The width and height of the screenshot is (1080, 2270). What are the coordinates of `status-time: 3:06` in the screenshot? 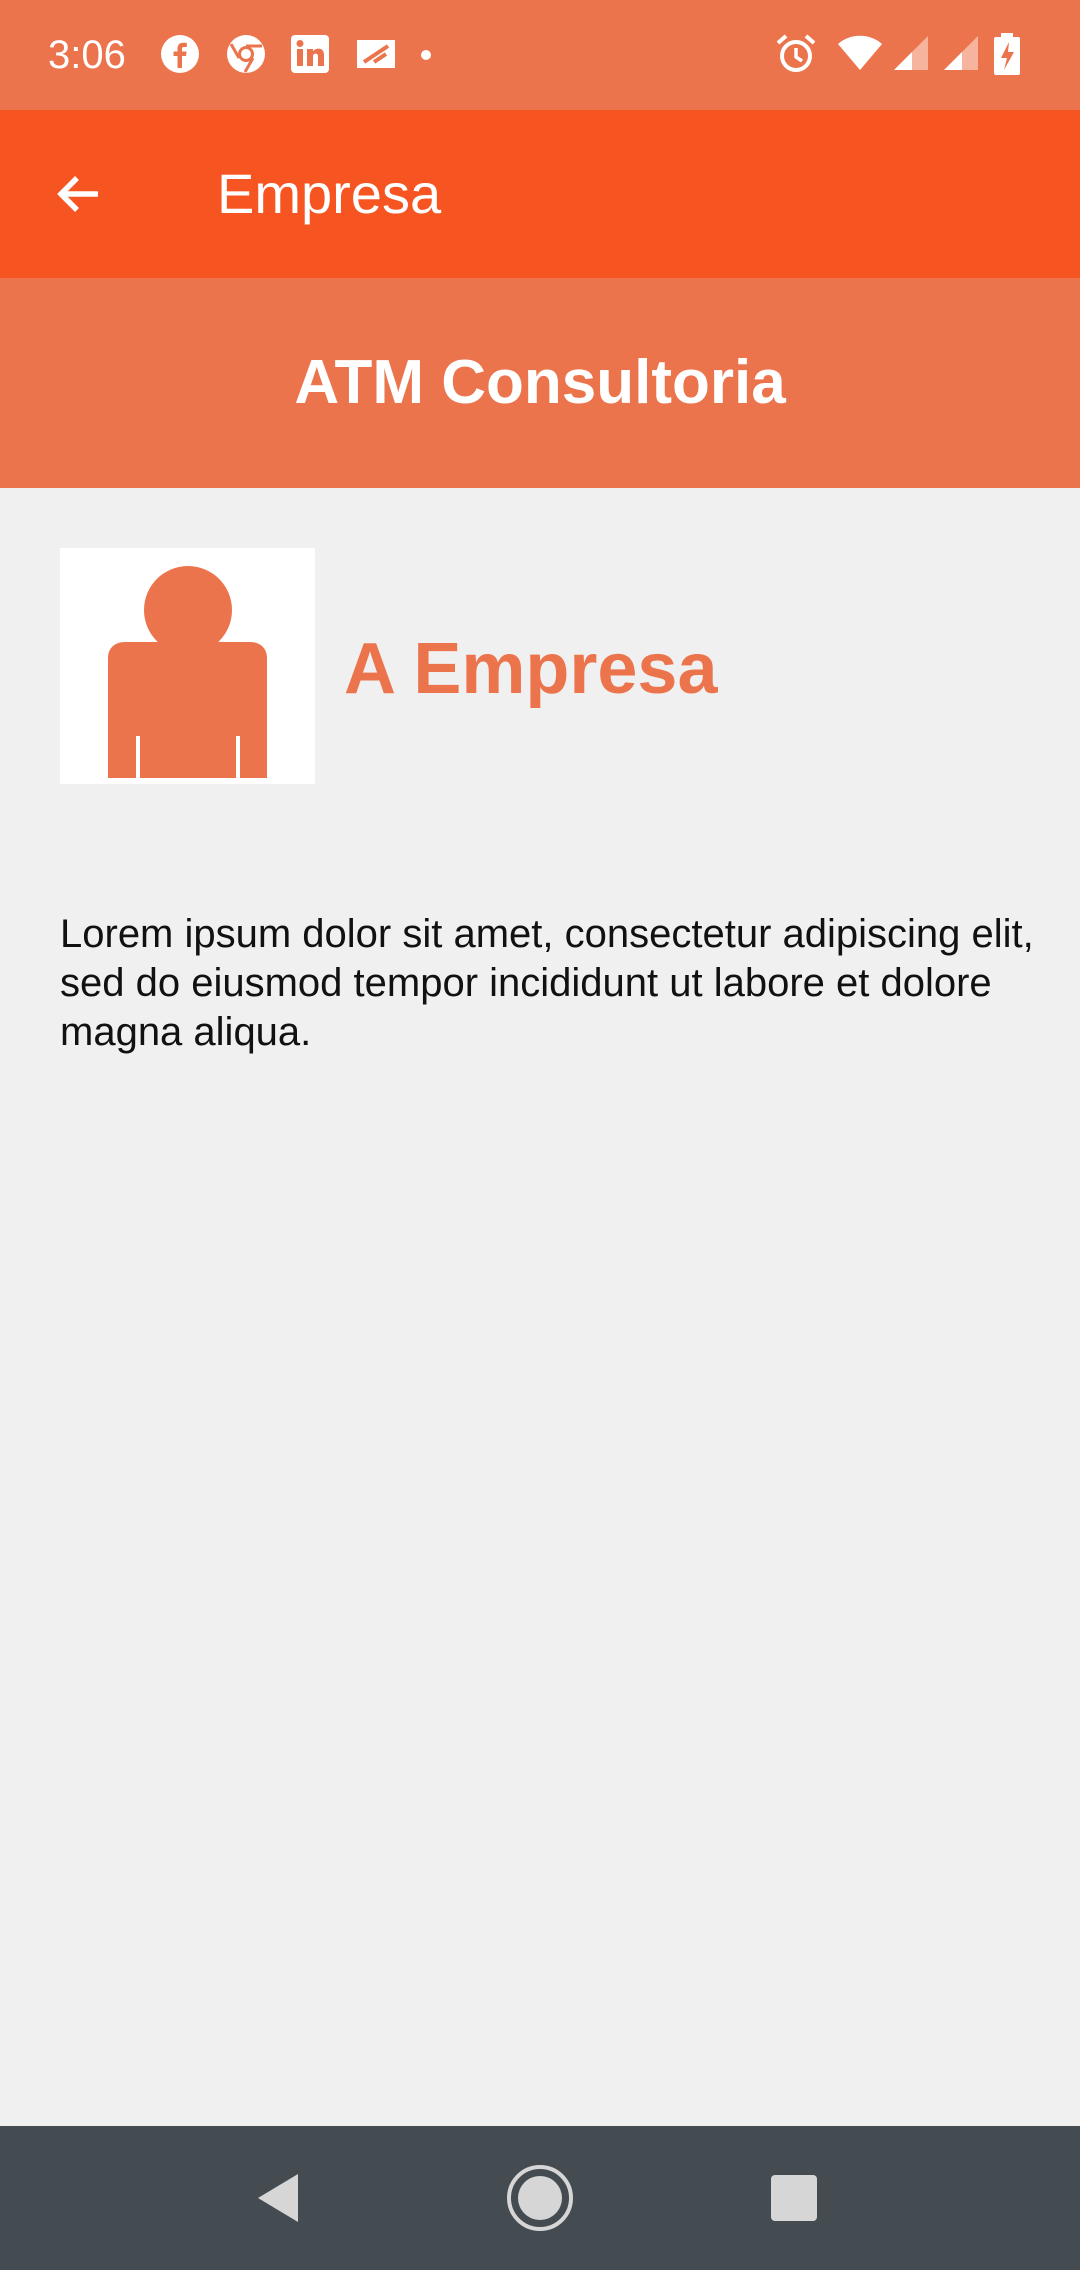 It's located at (87, 55).